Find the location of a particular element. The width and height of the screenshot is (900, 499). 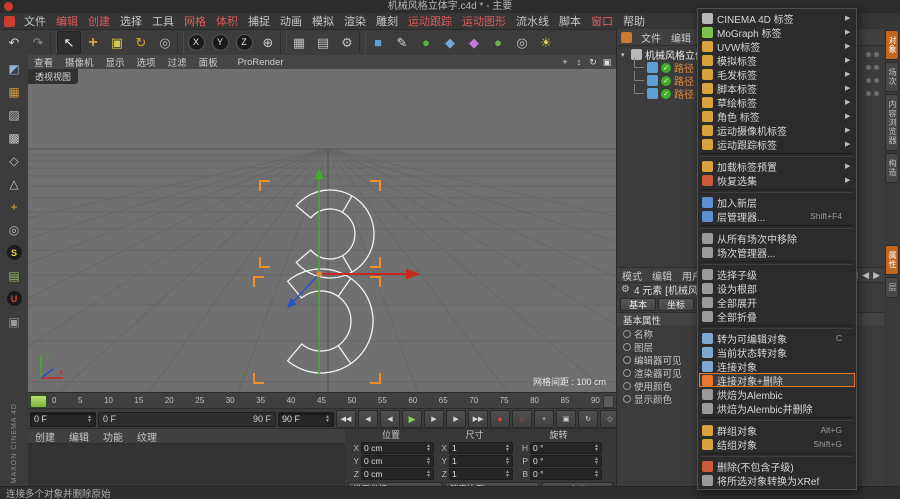

dock-tab: 对象 is located at coordinates (892, 45).